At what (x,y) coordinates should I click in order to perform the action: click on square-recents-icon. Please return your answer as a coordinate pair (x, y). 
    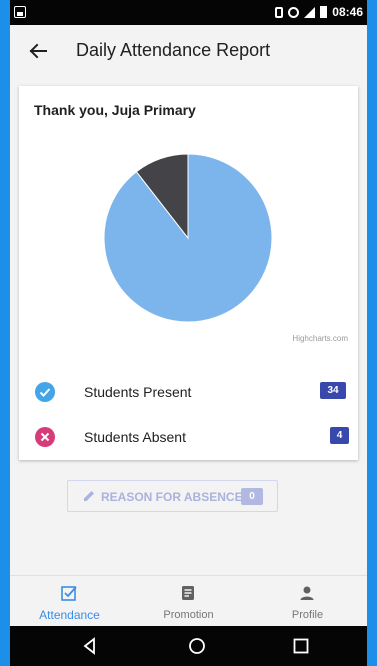
    Looking at the image, I should click on (301, 646).